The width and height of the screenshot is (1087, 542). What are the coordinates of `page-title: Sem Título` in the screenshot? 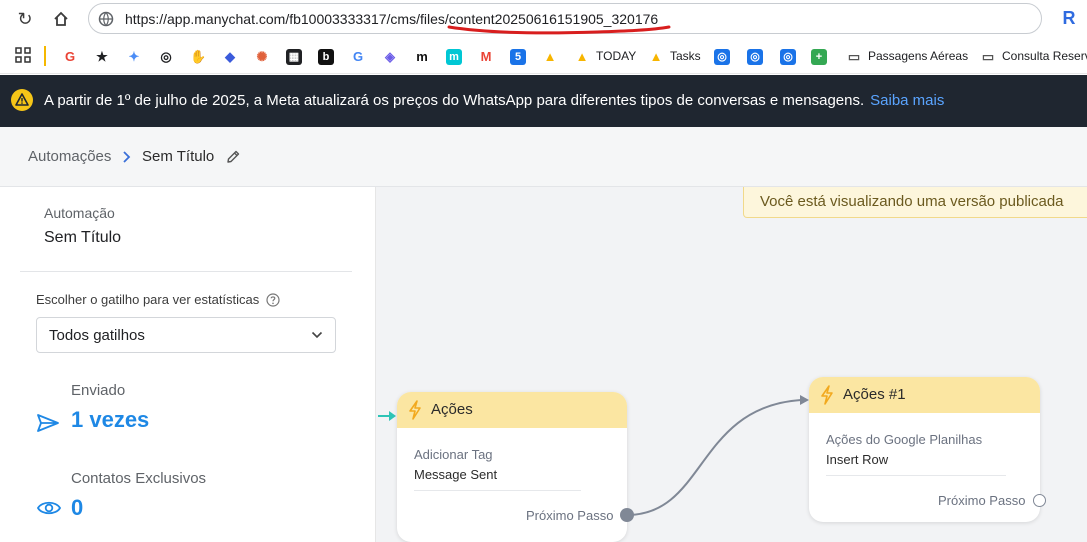 It's located at (178, 156).